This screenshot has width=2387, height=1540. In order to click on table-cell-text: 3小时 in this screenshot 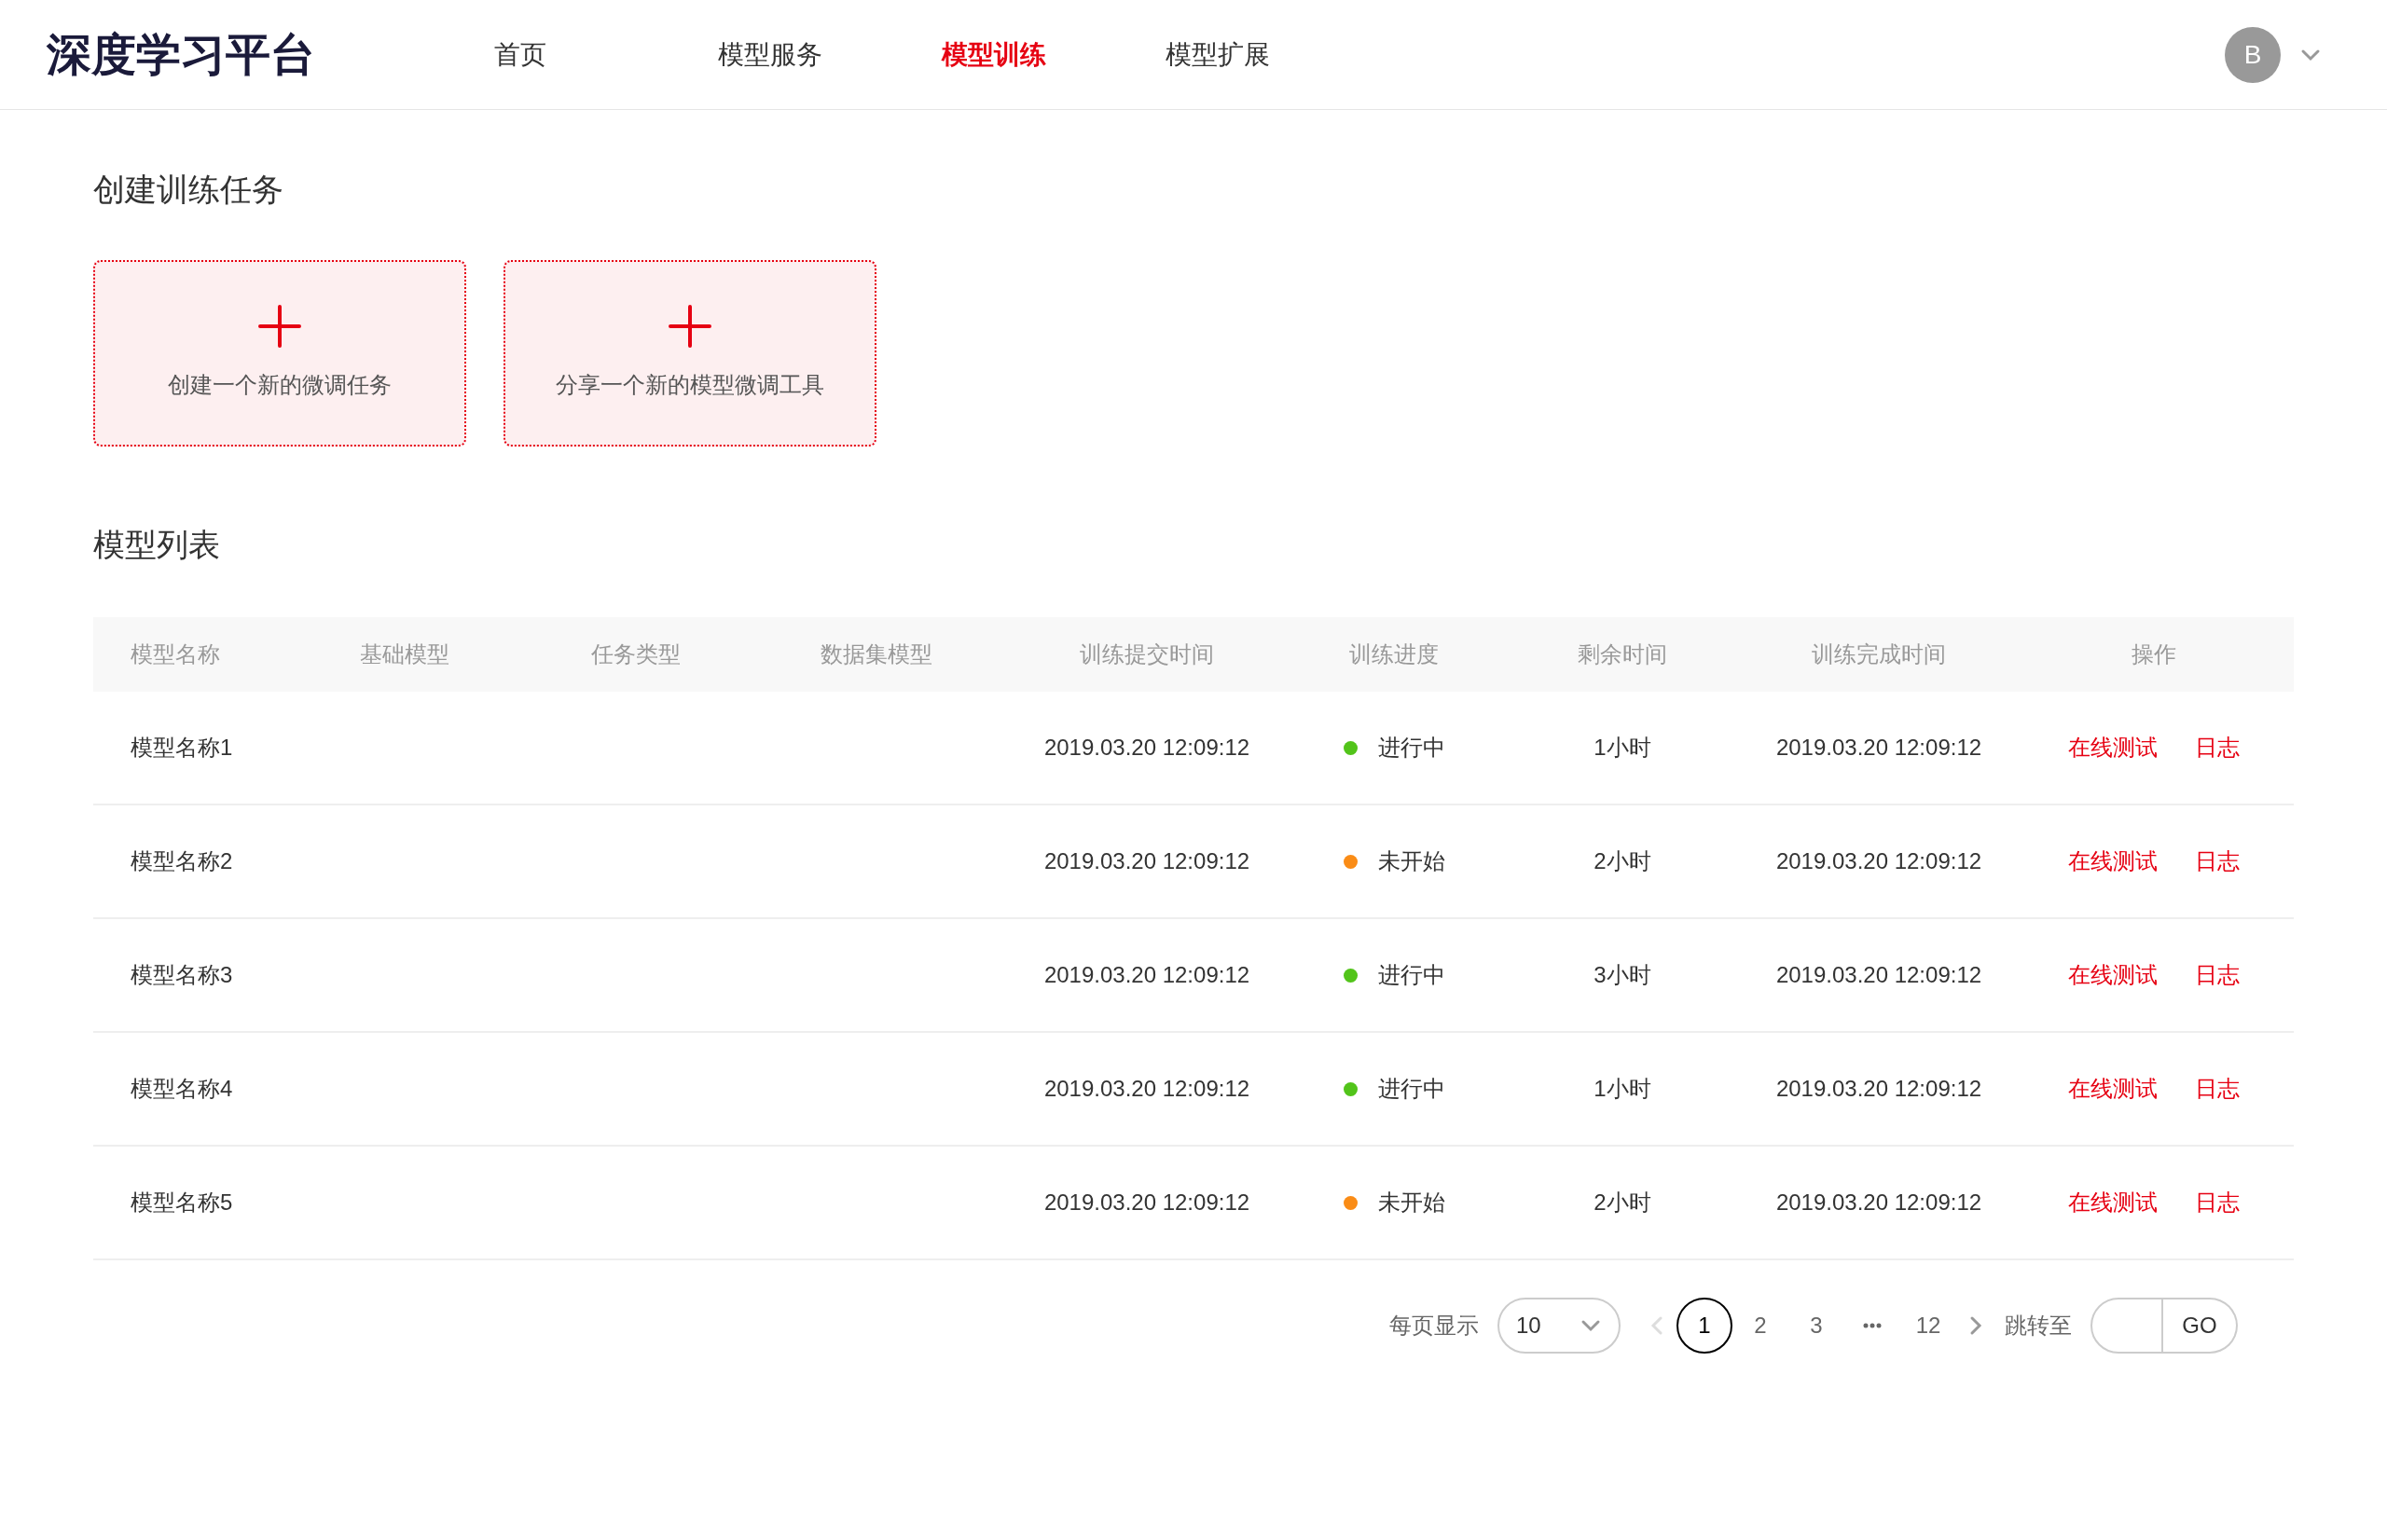, I will do `click(1622, 975)`.